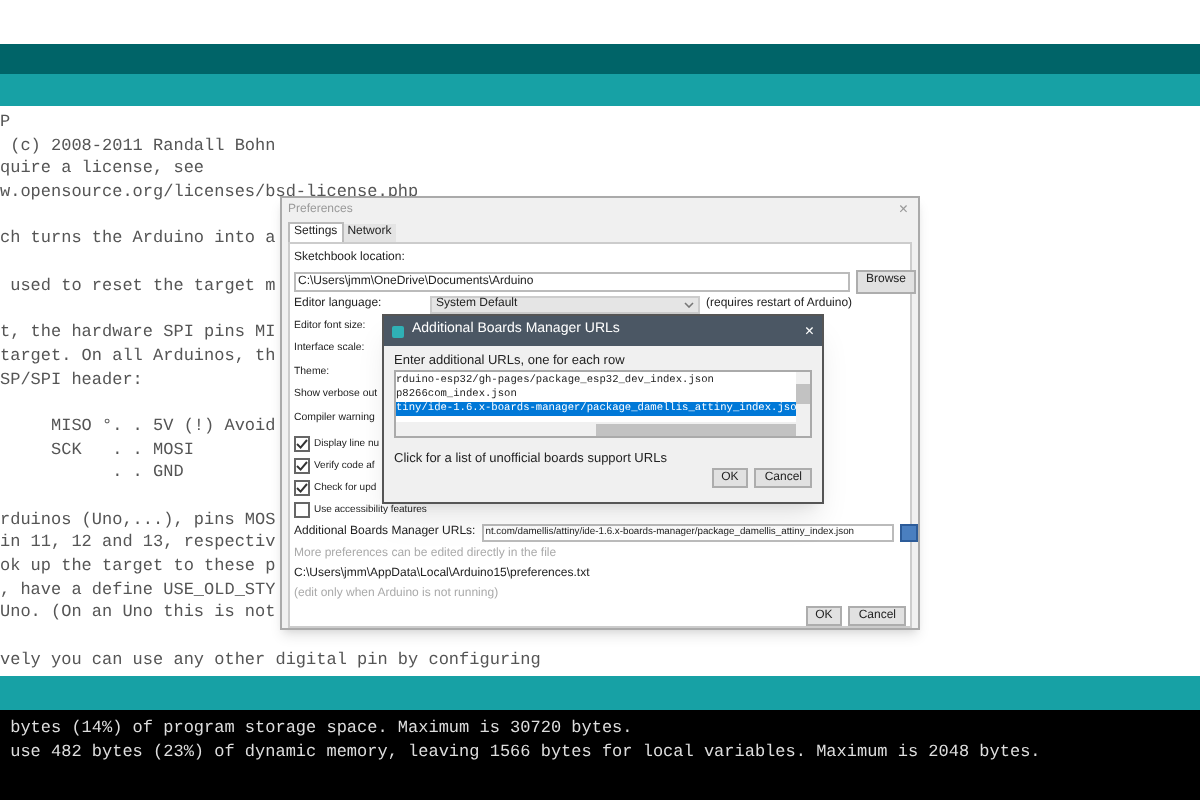 This screenshot has height=800, width=1200. Describe the element at coordinates (138, 240) in the screenshot. I see `code-line: ch turns the Arduino into a` at that location.